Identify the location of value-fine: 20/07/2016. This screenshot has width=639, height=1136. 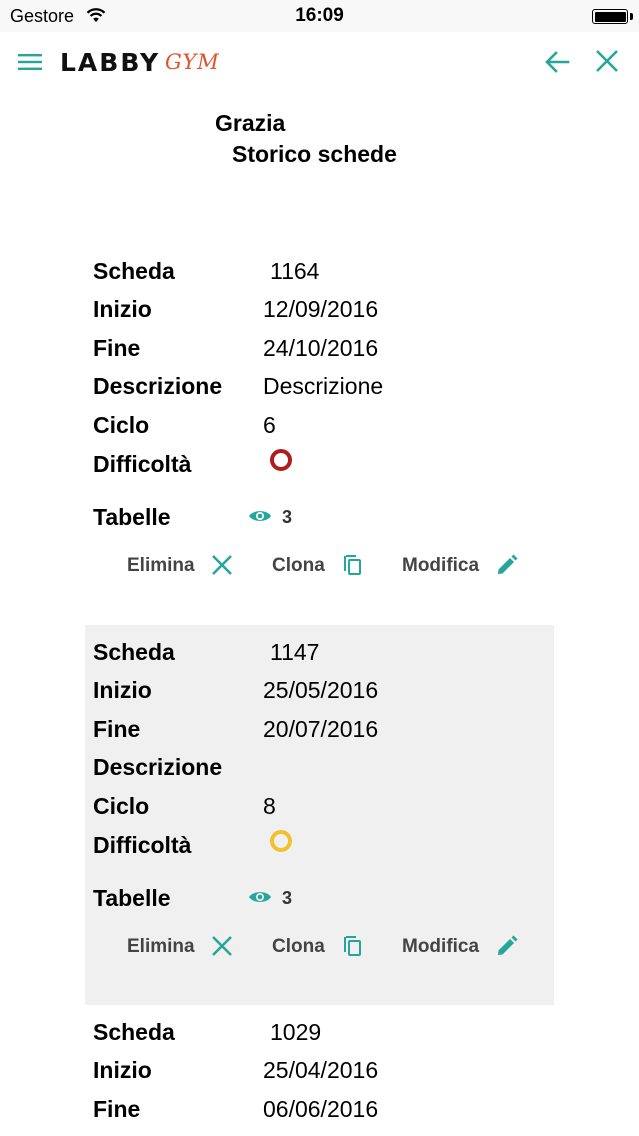
(321, 729).